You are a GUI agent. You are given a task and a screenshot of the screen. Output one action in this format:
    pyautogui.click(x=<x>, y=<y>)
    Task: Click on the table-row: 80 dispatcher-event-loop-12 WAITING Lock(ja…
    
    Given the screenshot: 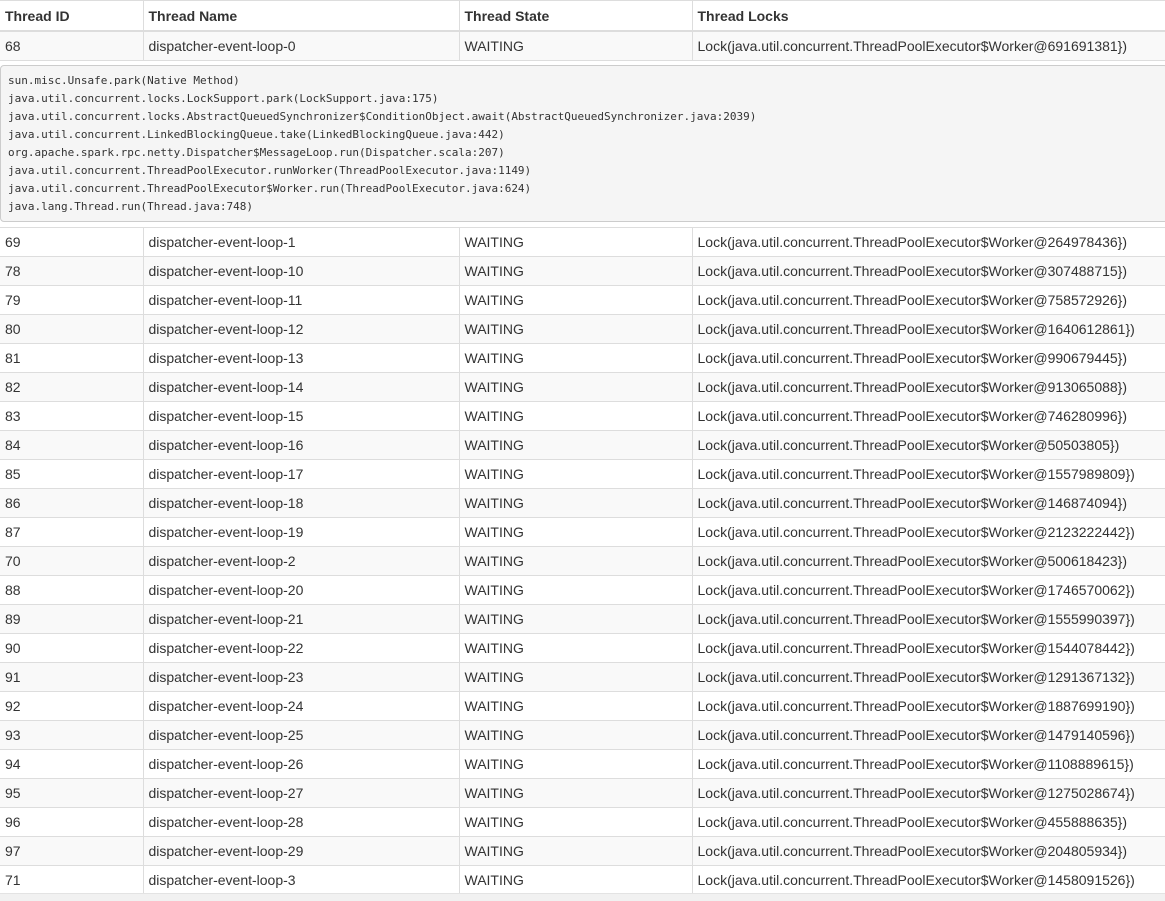 What is the action you would take?
    pyautogui.click(x=582, y=329)
    